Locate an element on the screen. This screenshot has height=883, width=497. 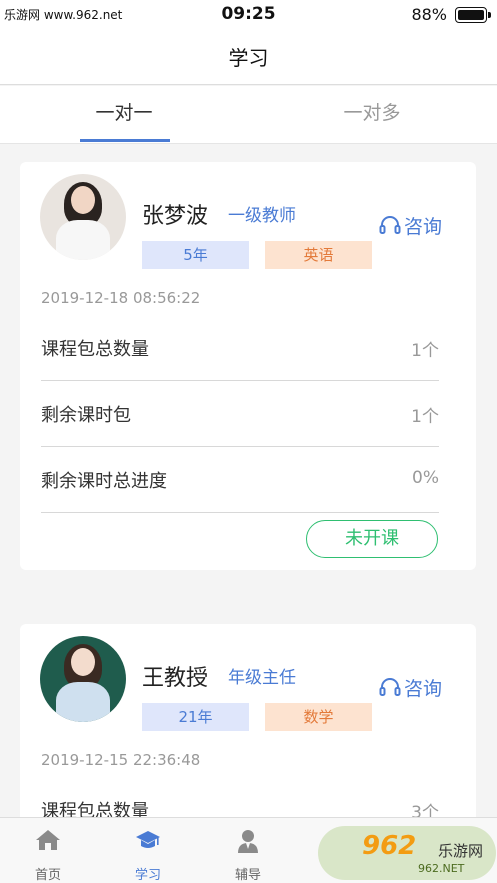
purchase-date: 2019-12-18 08:56:22 is located at coordinates (121, 298).